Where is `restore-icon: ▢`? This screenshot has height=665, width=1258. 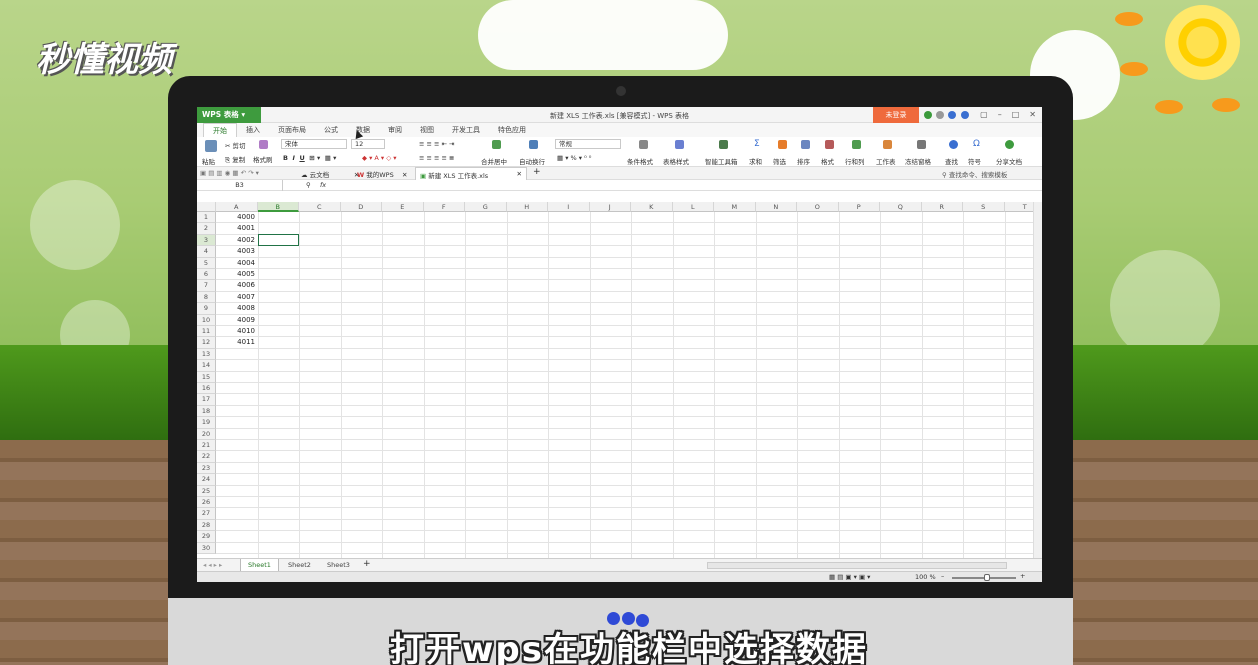 restore-icon: ▢ is located at coordinates (984, 114).